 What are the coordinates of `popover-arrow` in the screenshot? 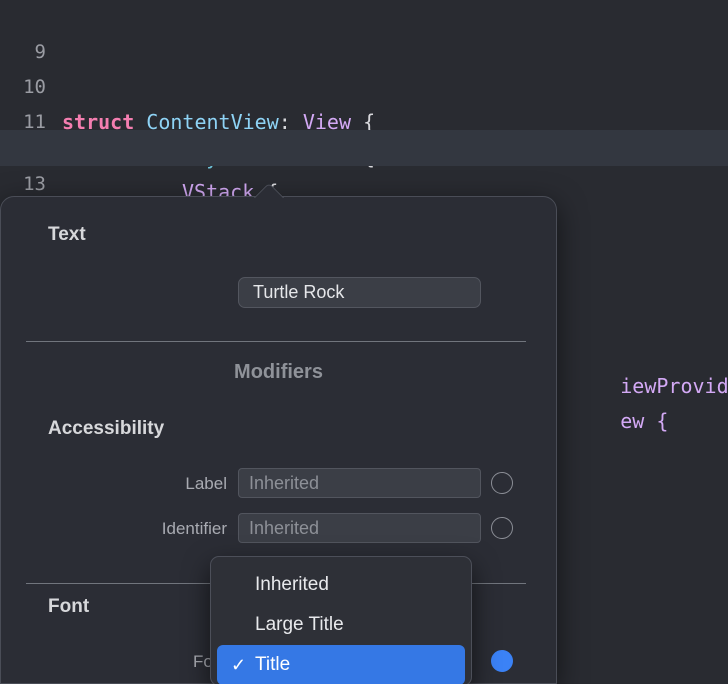 It's located at (269, 190).